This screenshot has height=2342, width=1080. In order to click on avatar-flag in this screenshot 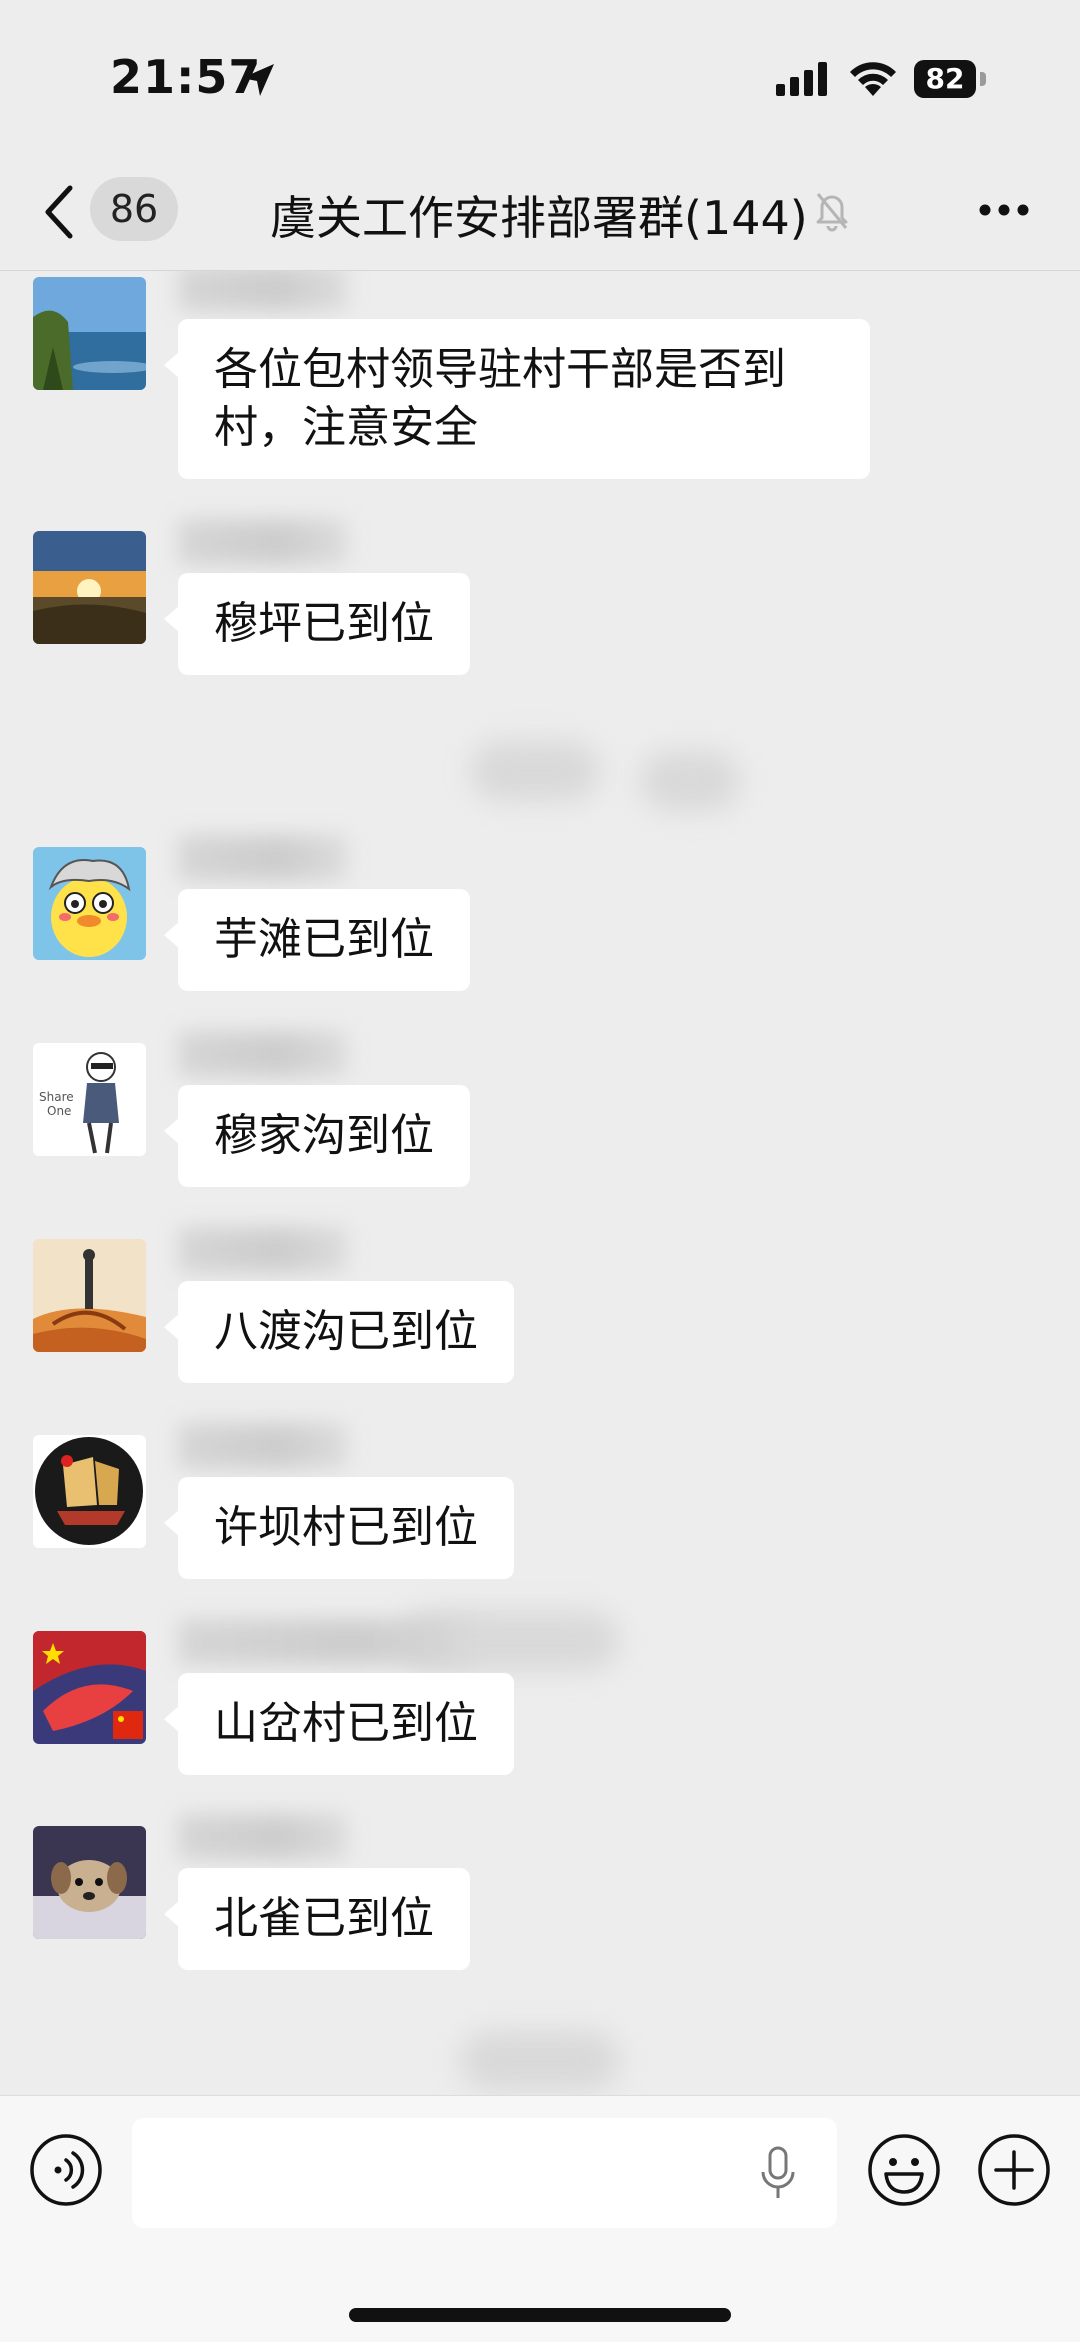, I will do `click(89, 1687)`.